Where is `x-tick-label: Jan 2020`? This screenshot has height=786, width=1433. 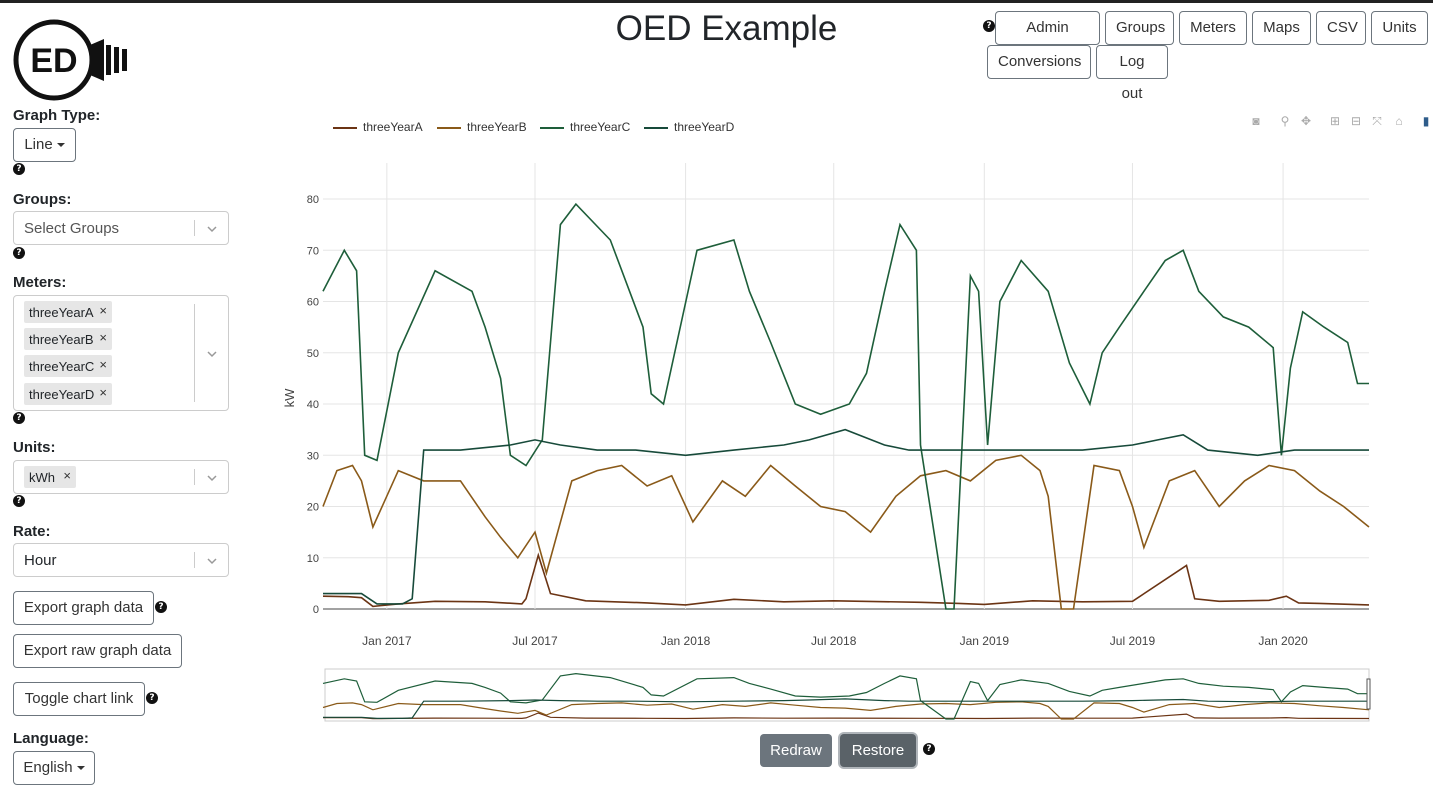
x-tick-label: Jan 2020 is located at coordinates (1283, 641).